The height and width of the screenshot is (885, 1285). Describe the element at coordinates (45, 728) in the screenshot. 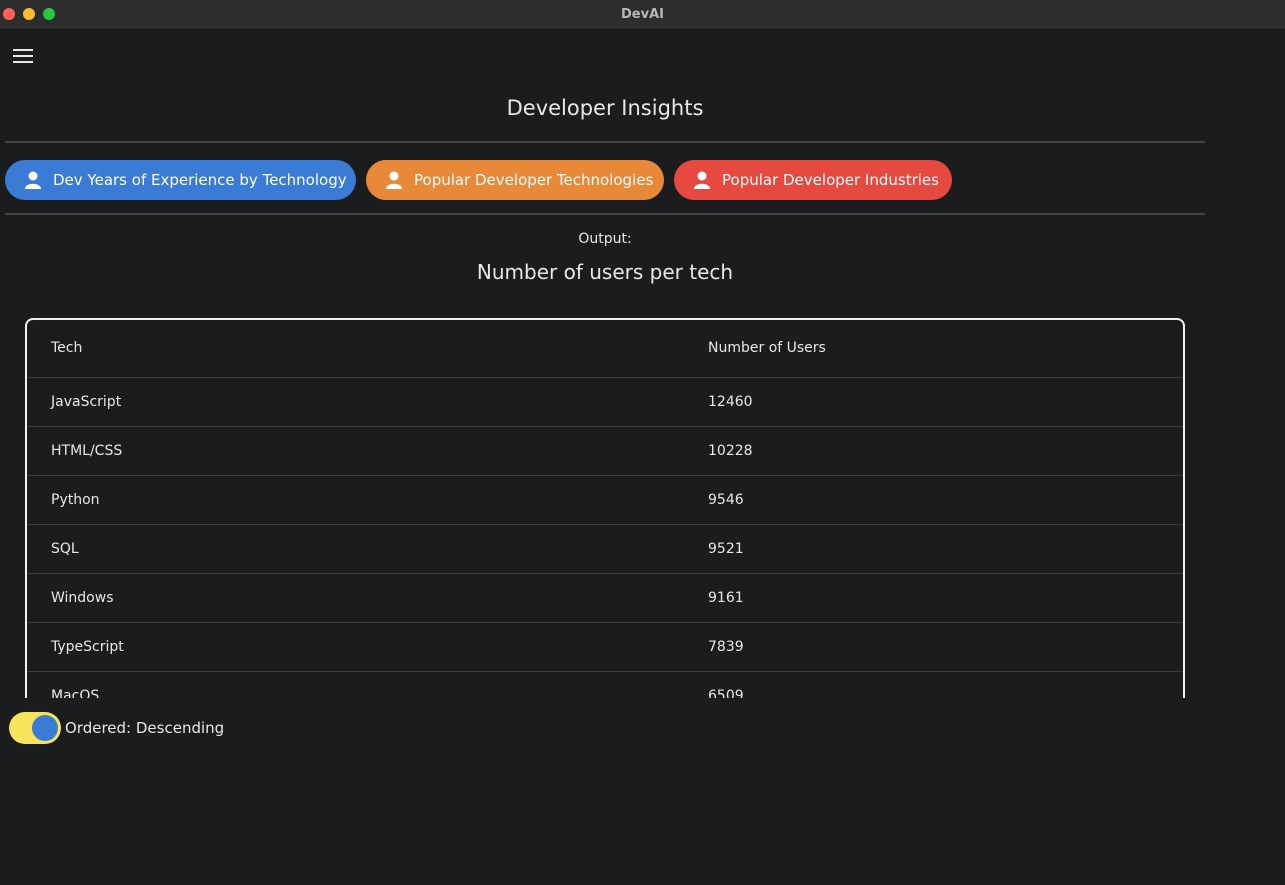

I see `toggle-knob` at that location.